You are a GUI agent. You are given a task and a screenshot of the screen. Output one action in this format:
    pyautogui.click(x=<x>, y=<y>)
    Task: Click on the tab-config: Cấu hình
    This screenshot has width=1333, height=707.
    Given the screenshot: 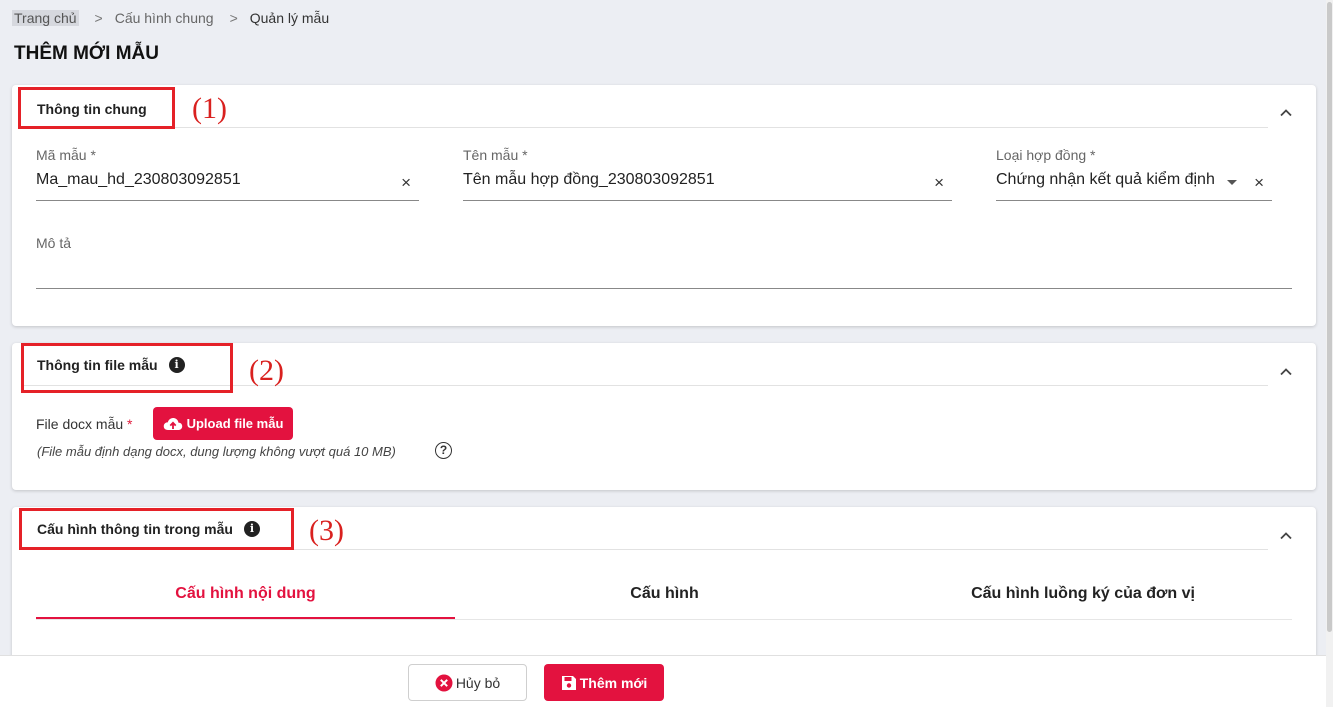 What is the action you would take?
    pyautogui.click(x=664, y=594)
    